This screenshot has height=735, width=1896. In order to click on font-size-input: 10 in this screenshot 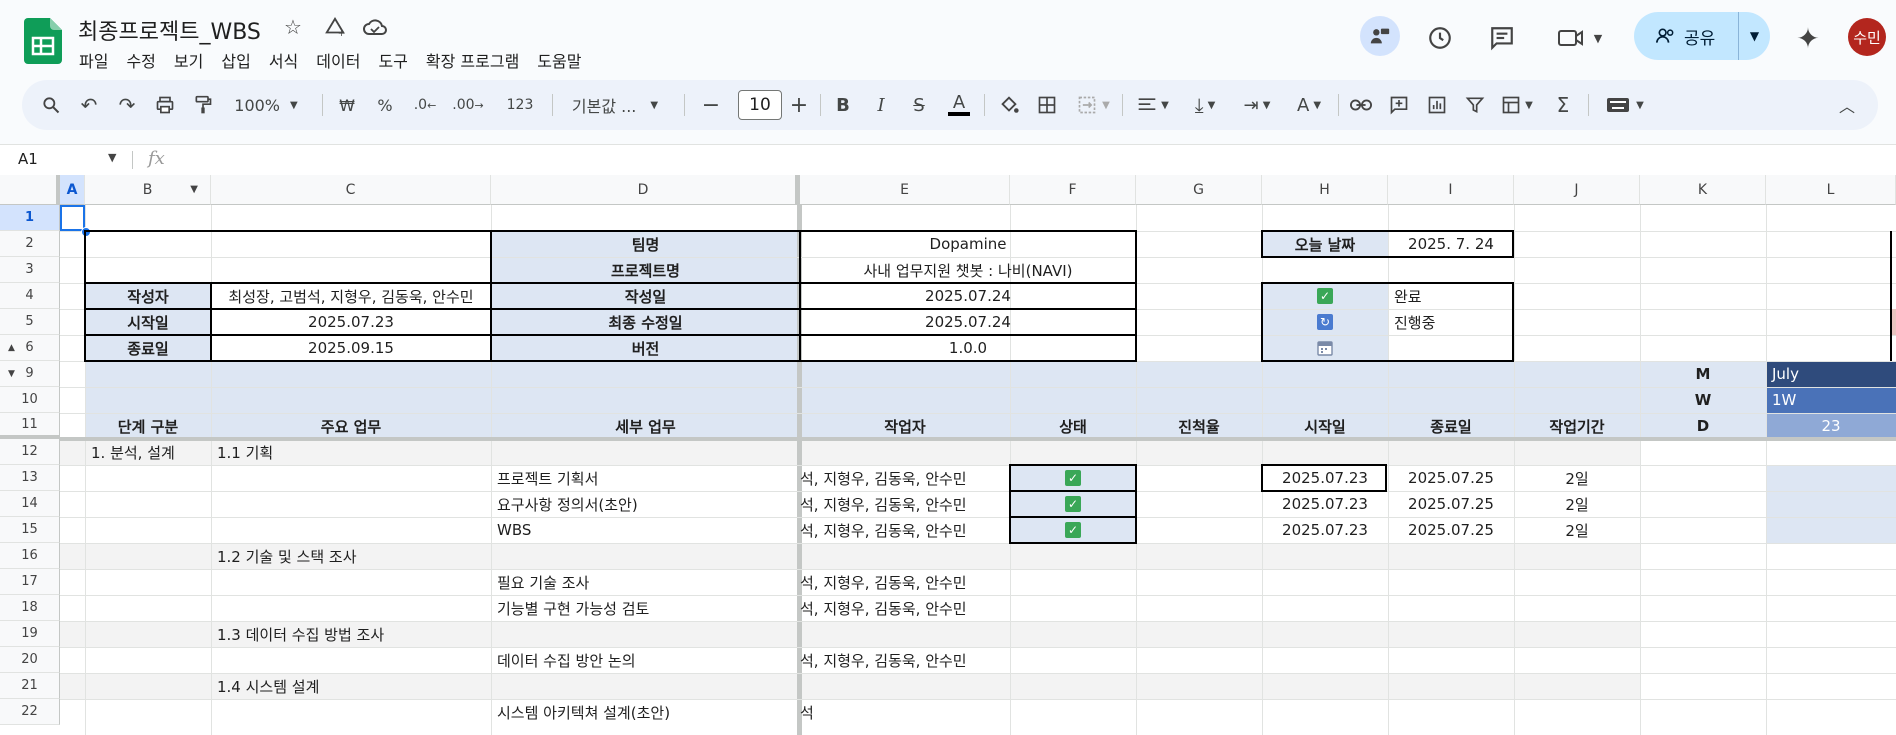, I will do `click(760, 105)`.